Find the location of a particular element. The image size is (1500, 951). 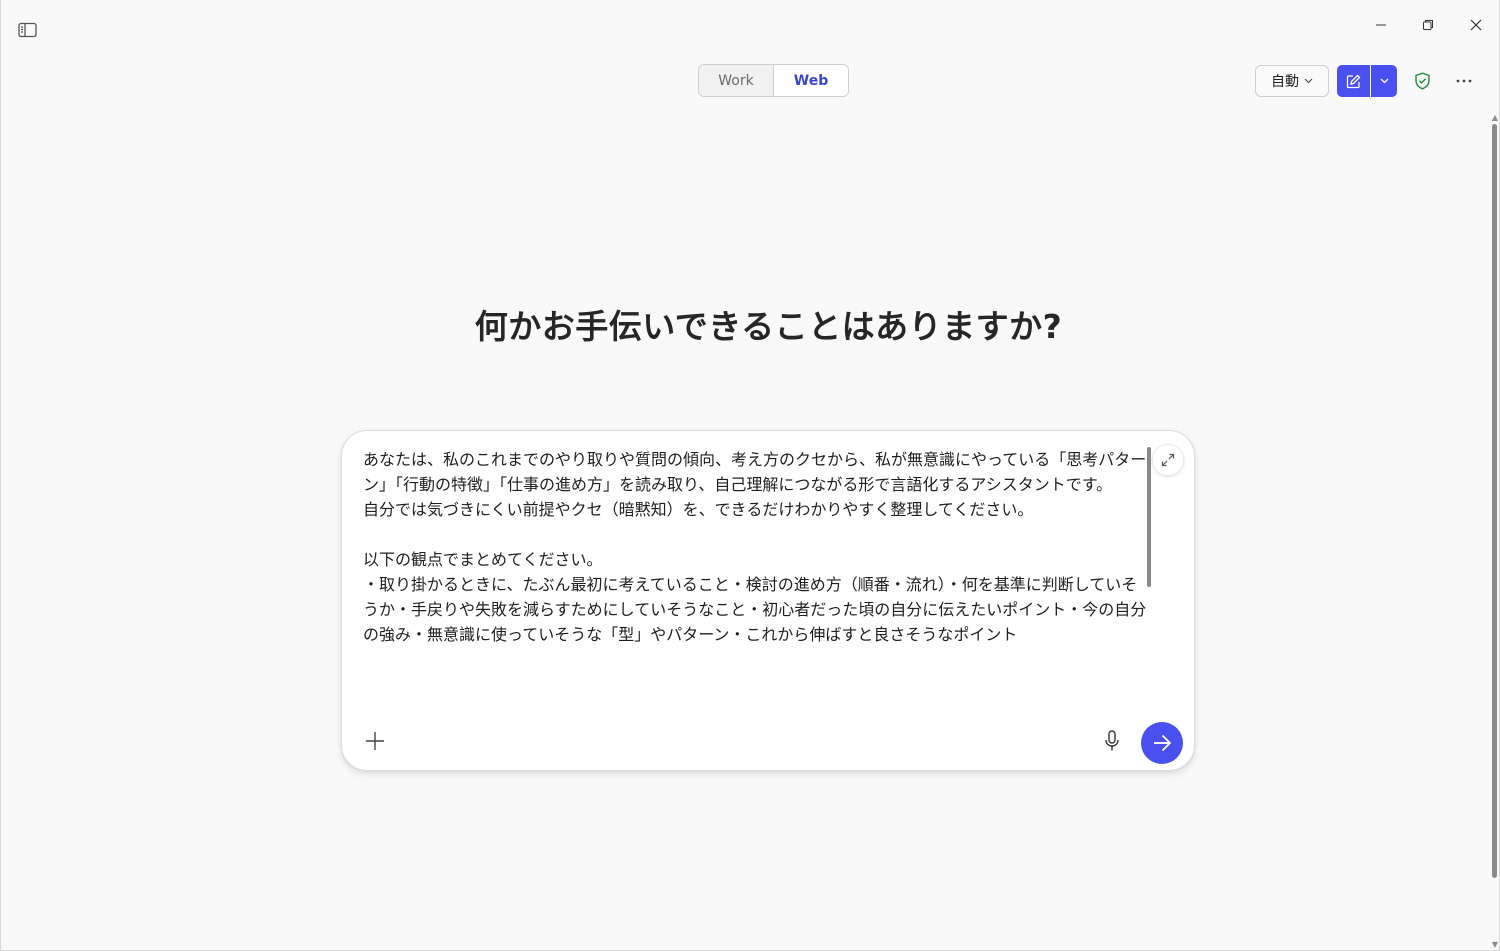

send-button is located at coordinates (1162, 743).